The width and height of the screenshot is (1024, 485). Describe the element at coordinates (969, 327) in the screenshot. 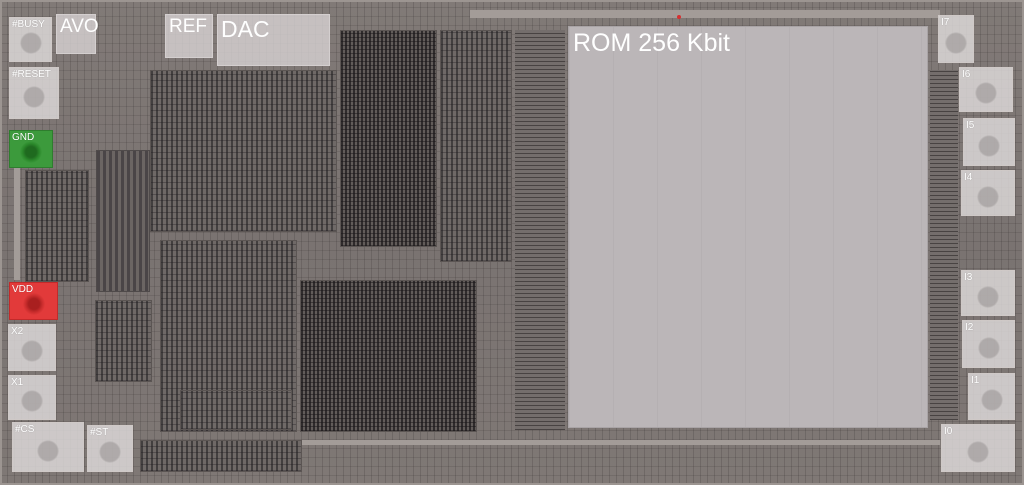

I see `pad-i2-label: I2` at that location.